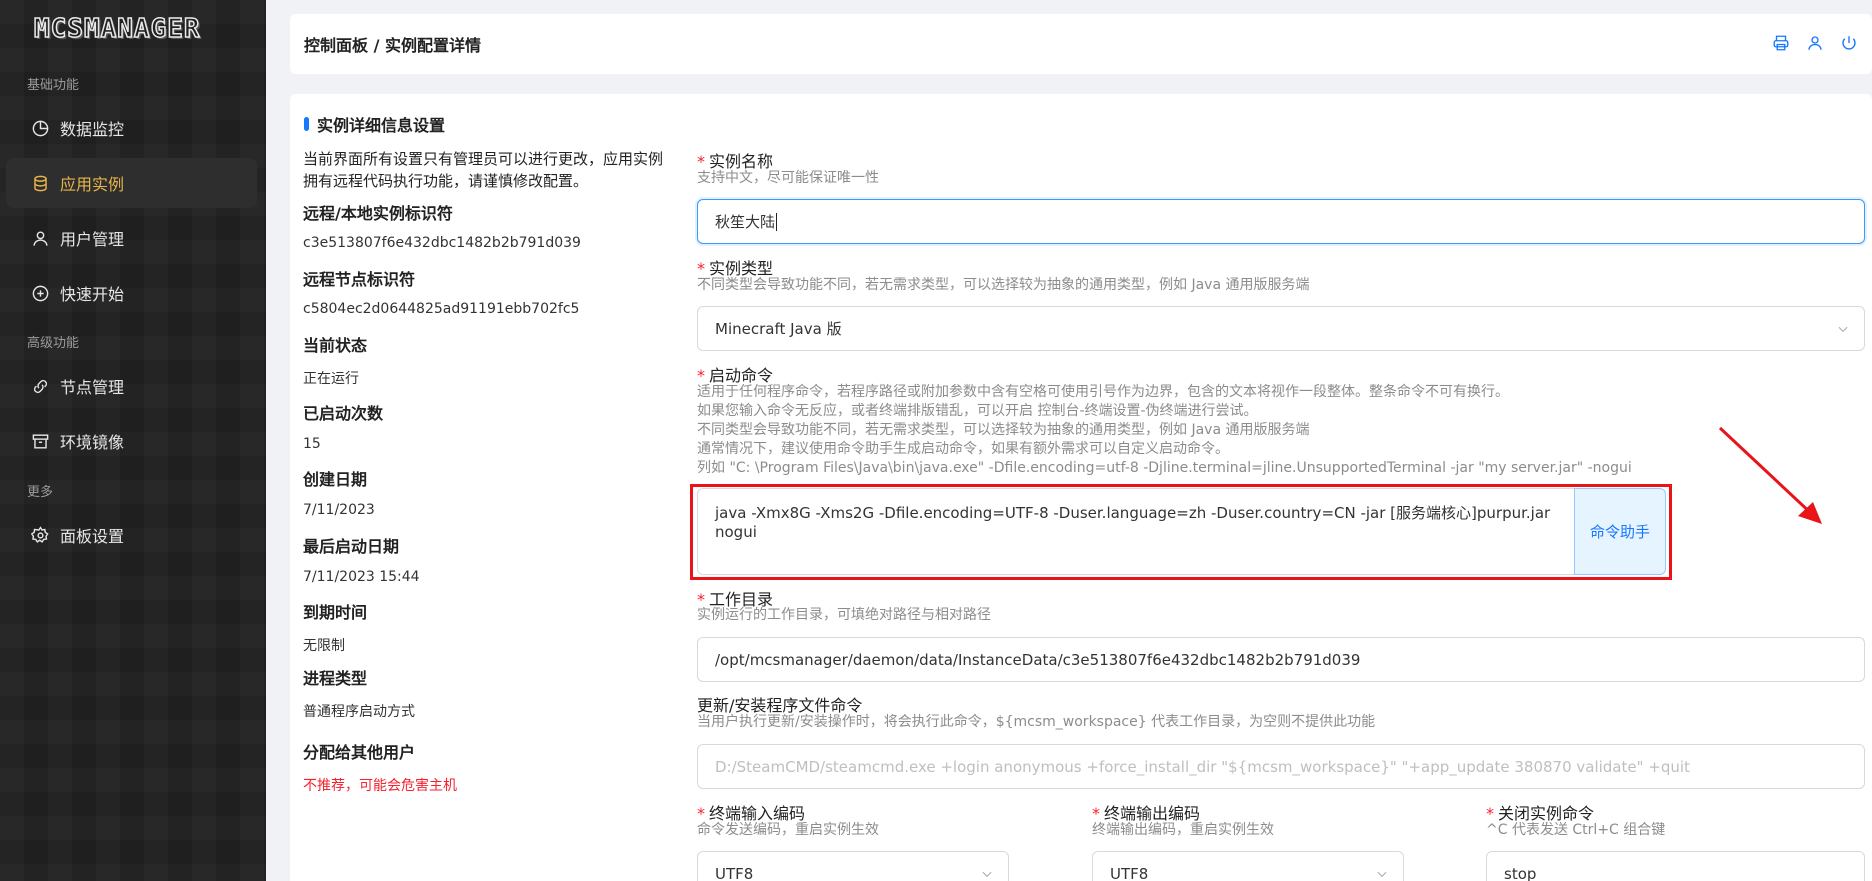 The width and height of the screenshot is (1872, 881). Describe the element at coordinates (1770, 475) in the screenshot. I see `annotation-arrow-icon` at that location.